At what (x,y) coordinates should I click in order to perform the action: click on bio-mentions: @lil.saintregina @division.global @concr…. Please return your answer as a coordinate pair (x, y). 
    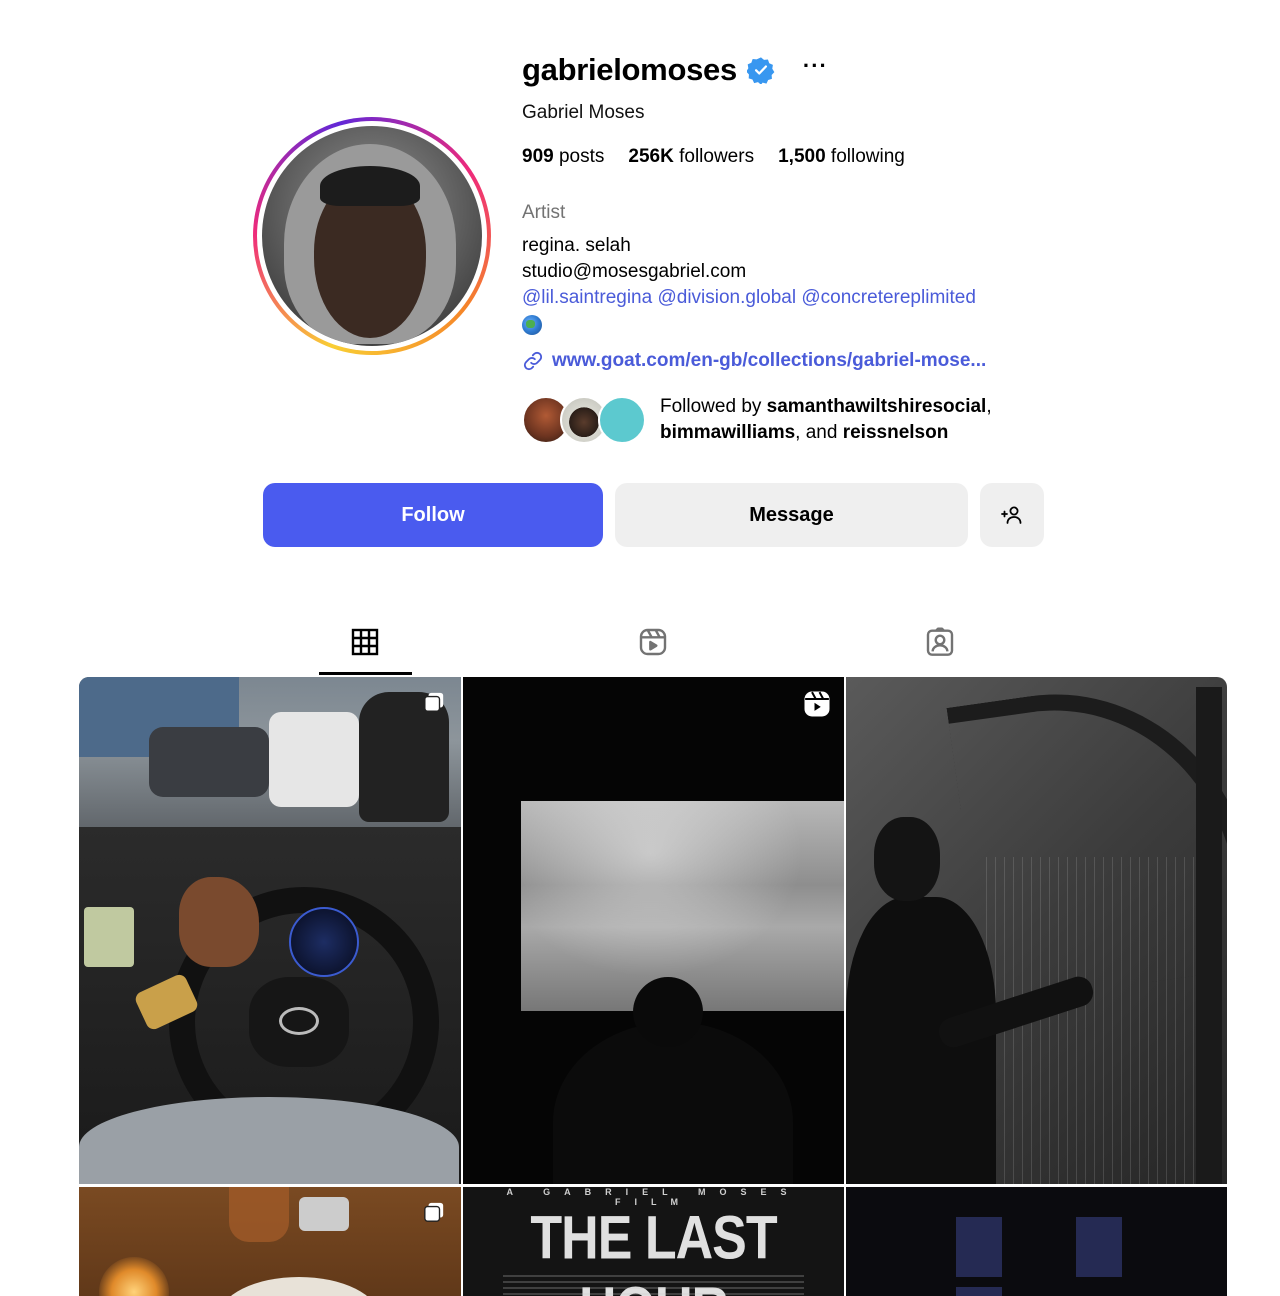
    Looking at the image, I should click on (749, 298).